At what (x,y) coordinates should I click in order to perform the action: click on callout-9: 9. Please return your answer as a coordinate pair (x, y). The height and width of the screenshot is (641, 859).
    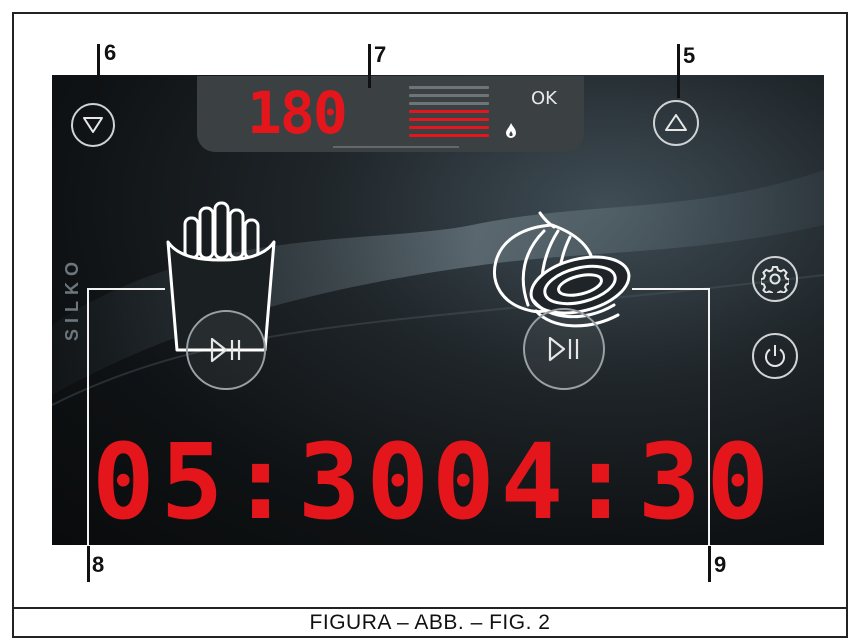
    Looking at the image, I should click on (720, 564).